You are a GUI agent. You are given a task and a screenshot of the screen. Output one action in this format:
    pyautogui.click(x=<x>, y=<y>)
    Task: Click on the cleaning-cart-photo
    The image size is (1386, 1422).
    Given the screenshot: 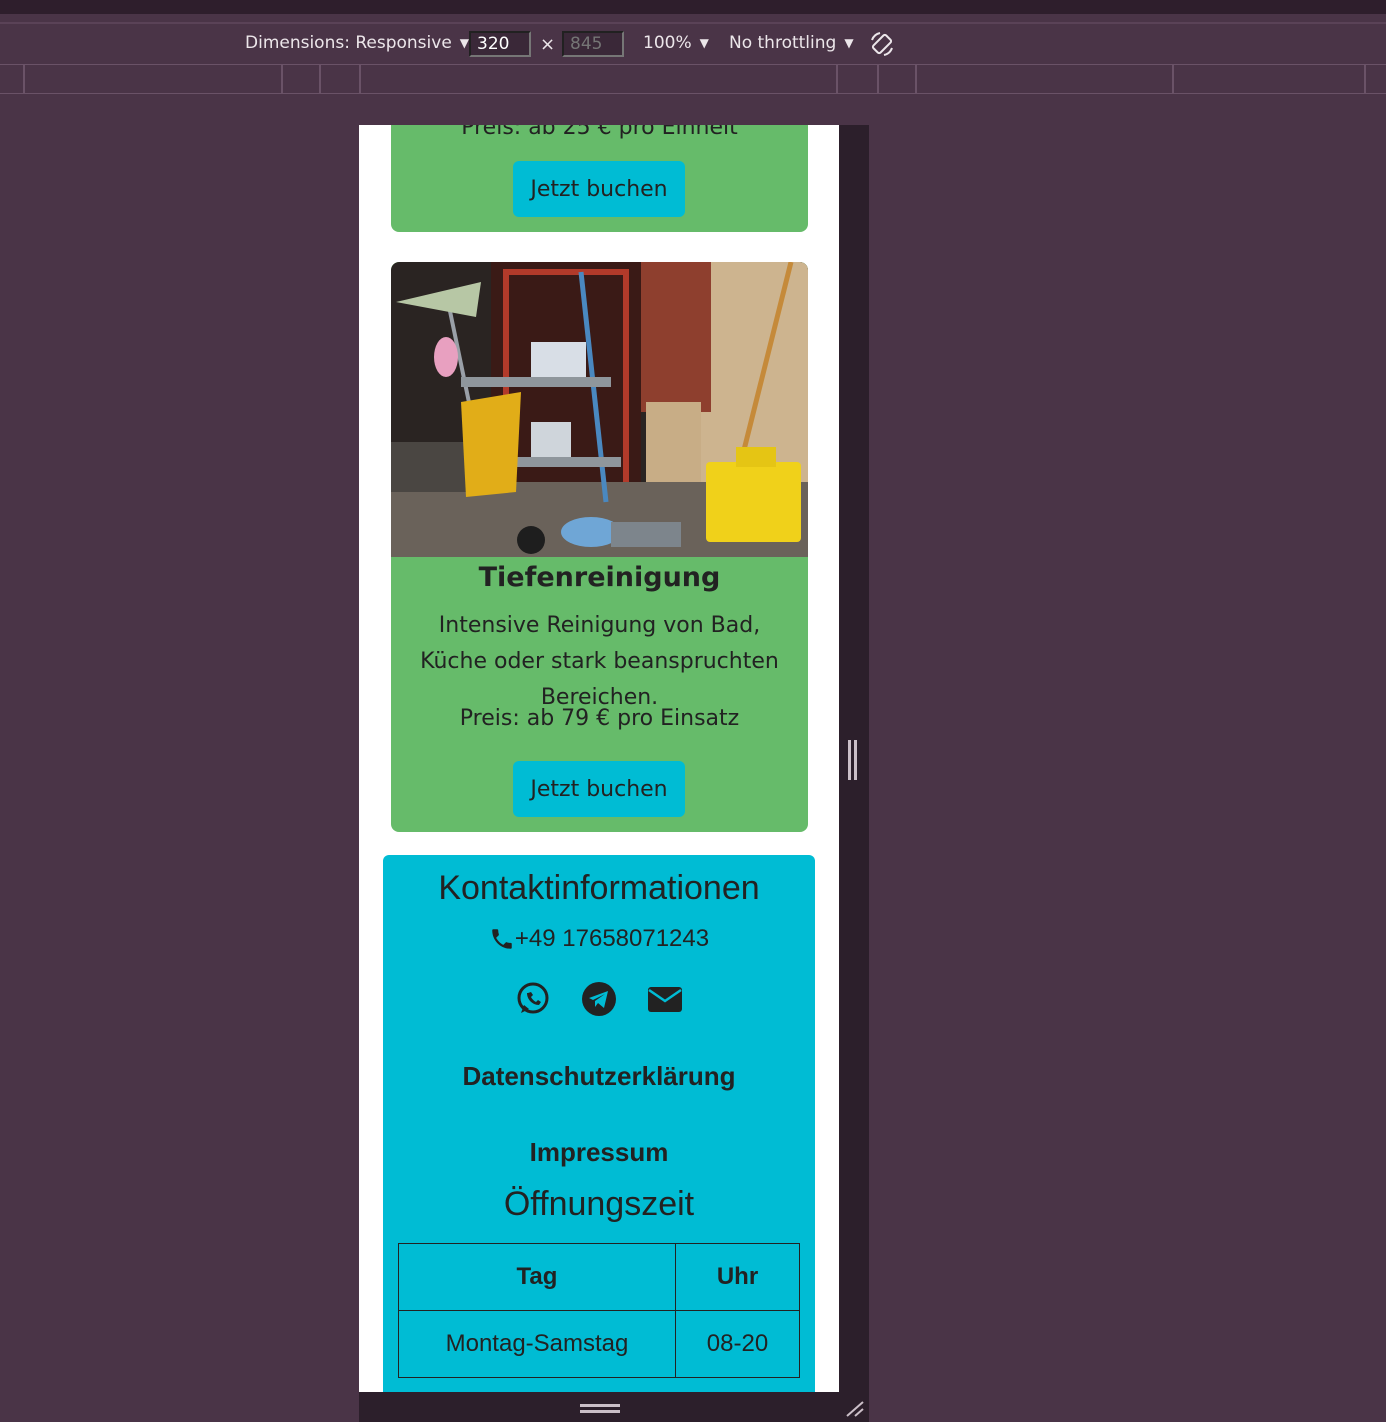 What is the action you would take?
    pyautogui.click(x=599, y=409)
    